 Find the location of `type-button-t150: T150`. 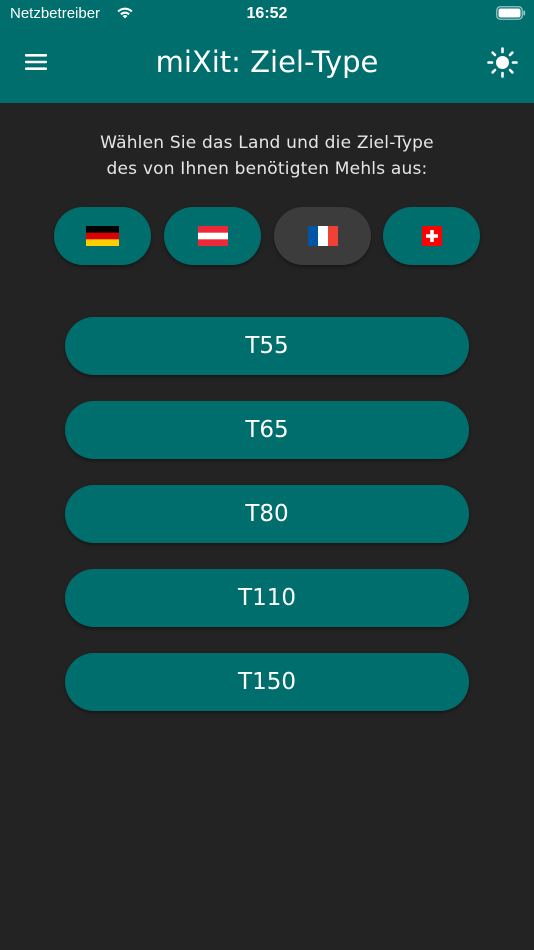

type-button-t150: T150 is located at coordinates (267, 682).